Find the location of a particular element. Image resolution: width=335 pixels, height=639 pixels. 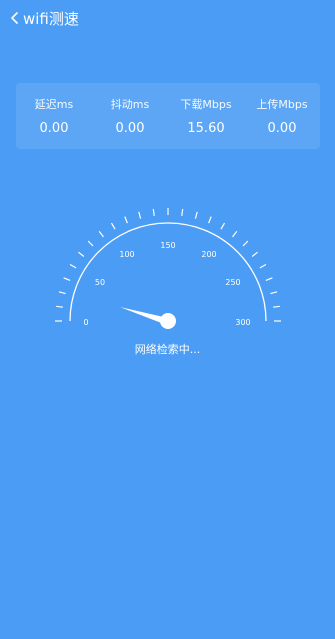

gauge-label-250: 250 is located at coordinates (232, 282).